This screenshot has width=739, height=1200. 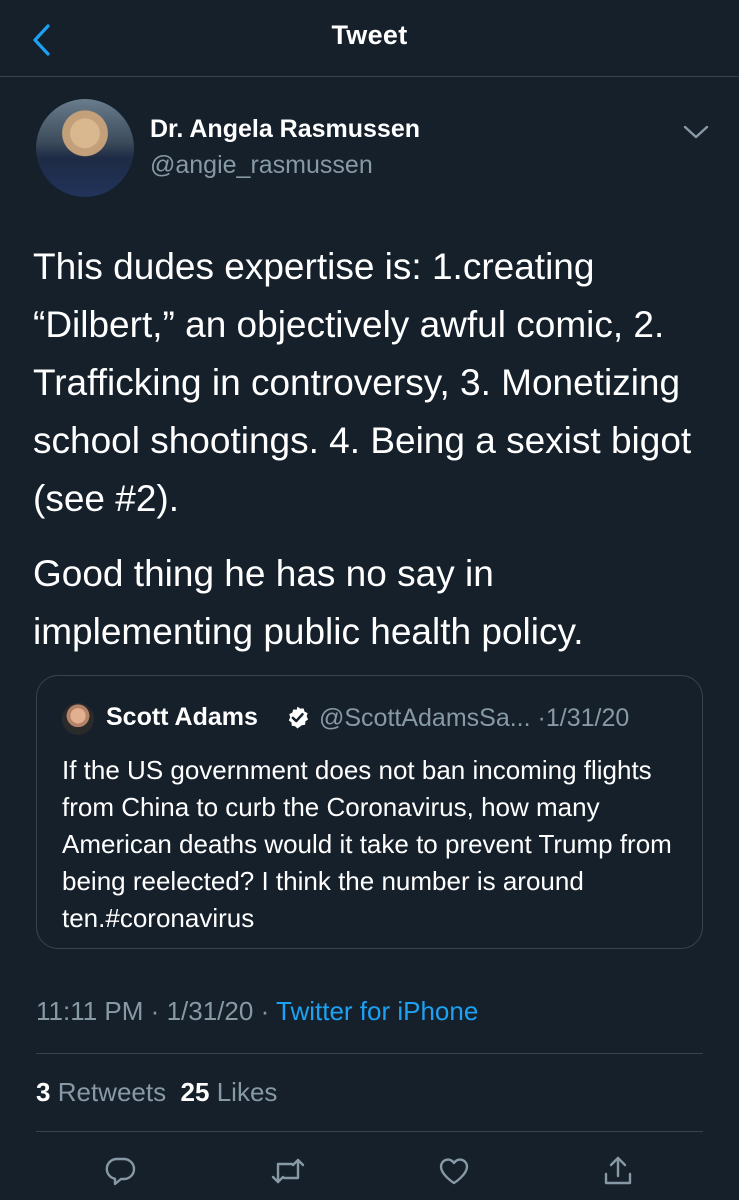 I want to click on tweet-meta: 11:11 PM · 1/31/20 · Twitter for iPhone, so click(x=257, y=1011).